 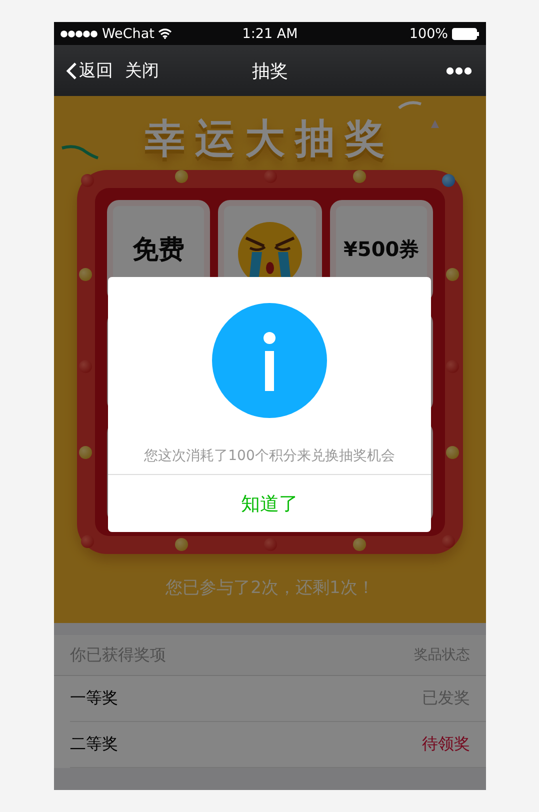 I want to click on prize-name: 一等奖, so click(x=94, y=698).